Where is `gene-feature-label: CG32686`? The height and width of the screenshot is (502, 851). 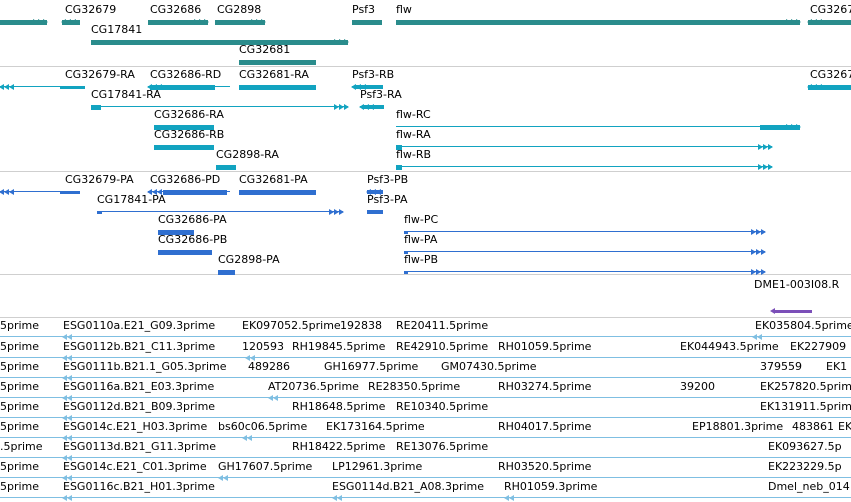 gene-feature-label: CG32686 is located at coordinates (175, 10).